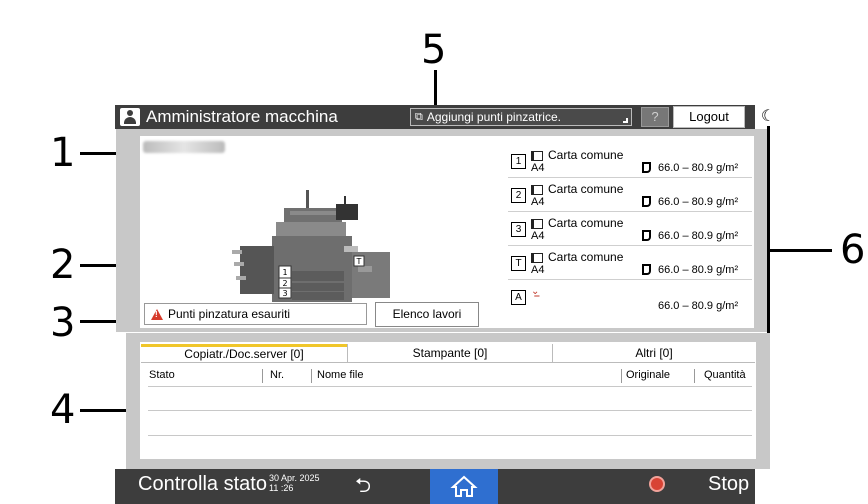 The height and width of the screenshot is (504, 868). Describe the element at coordinates (340, 375) in the screenshot. I see `column-filename: Nome file` at that location.